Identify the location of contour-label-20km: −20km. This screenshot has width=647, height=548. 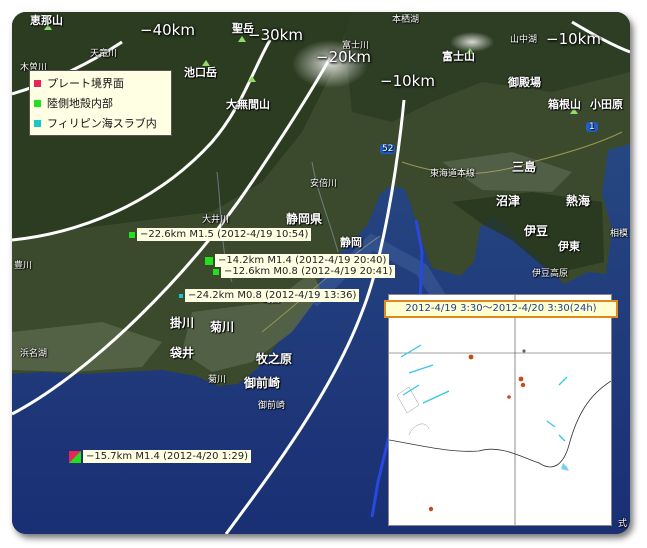
(343, 57).